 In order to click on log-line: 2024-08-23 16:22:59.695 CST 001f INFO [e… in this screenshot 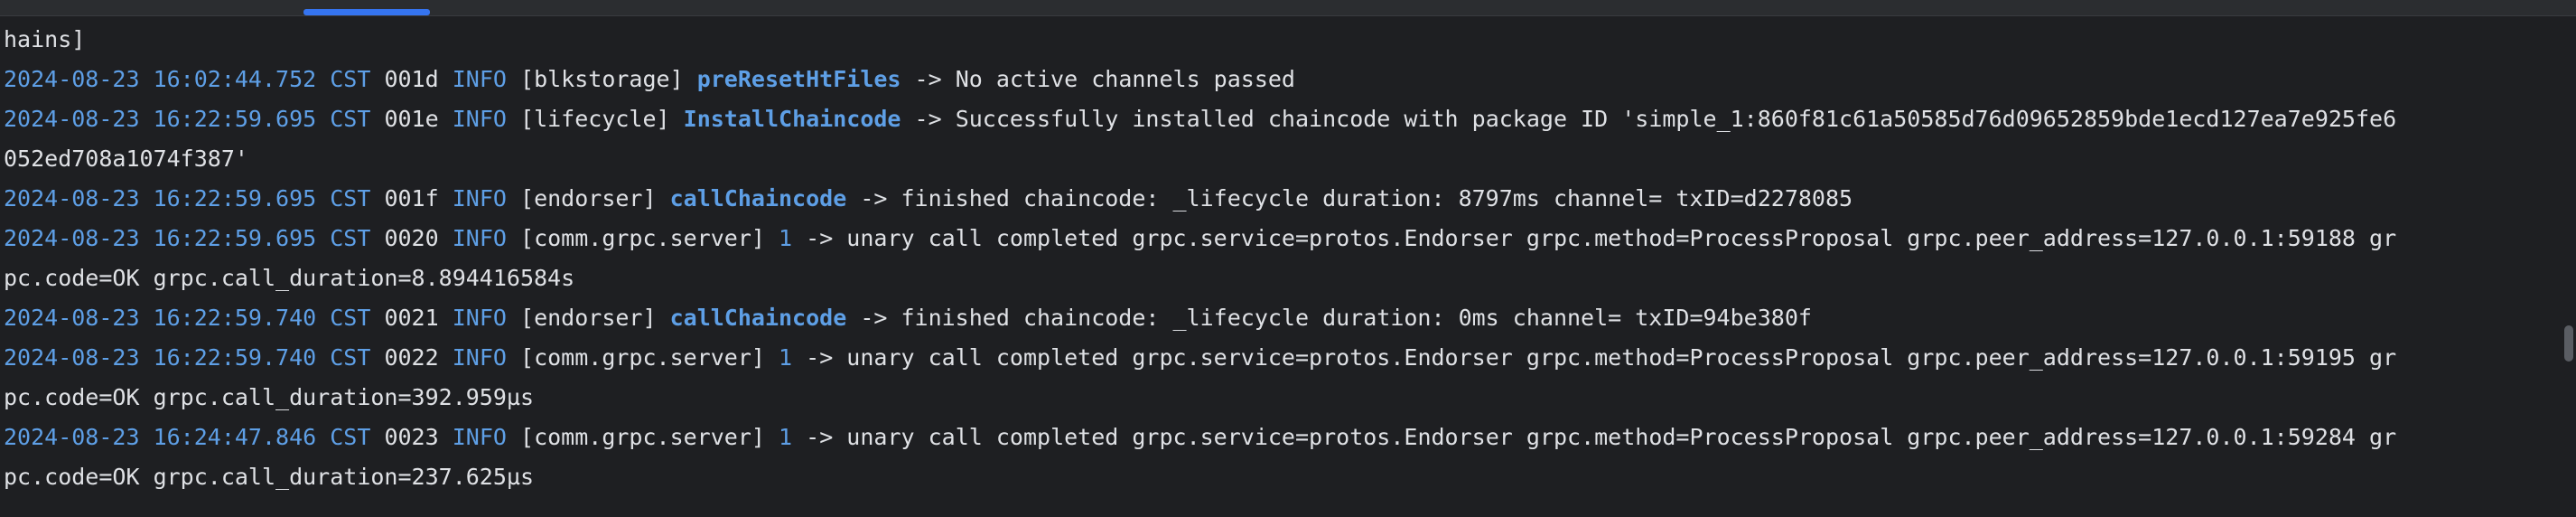, I will do `click(1278, 199)`.